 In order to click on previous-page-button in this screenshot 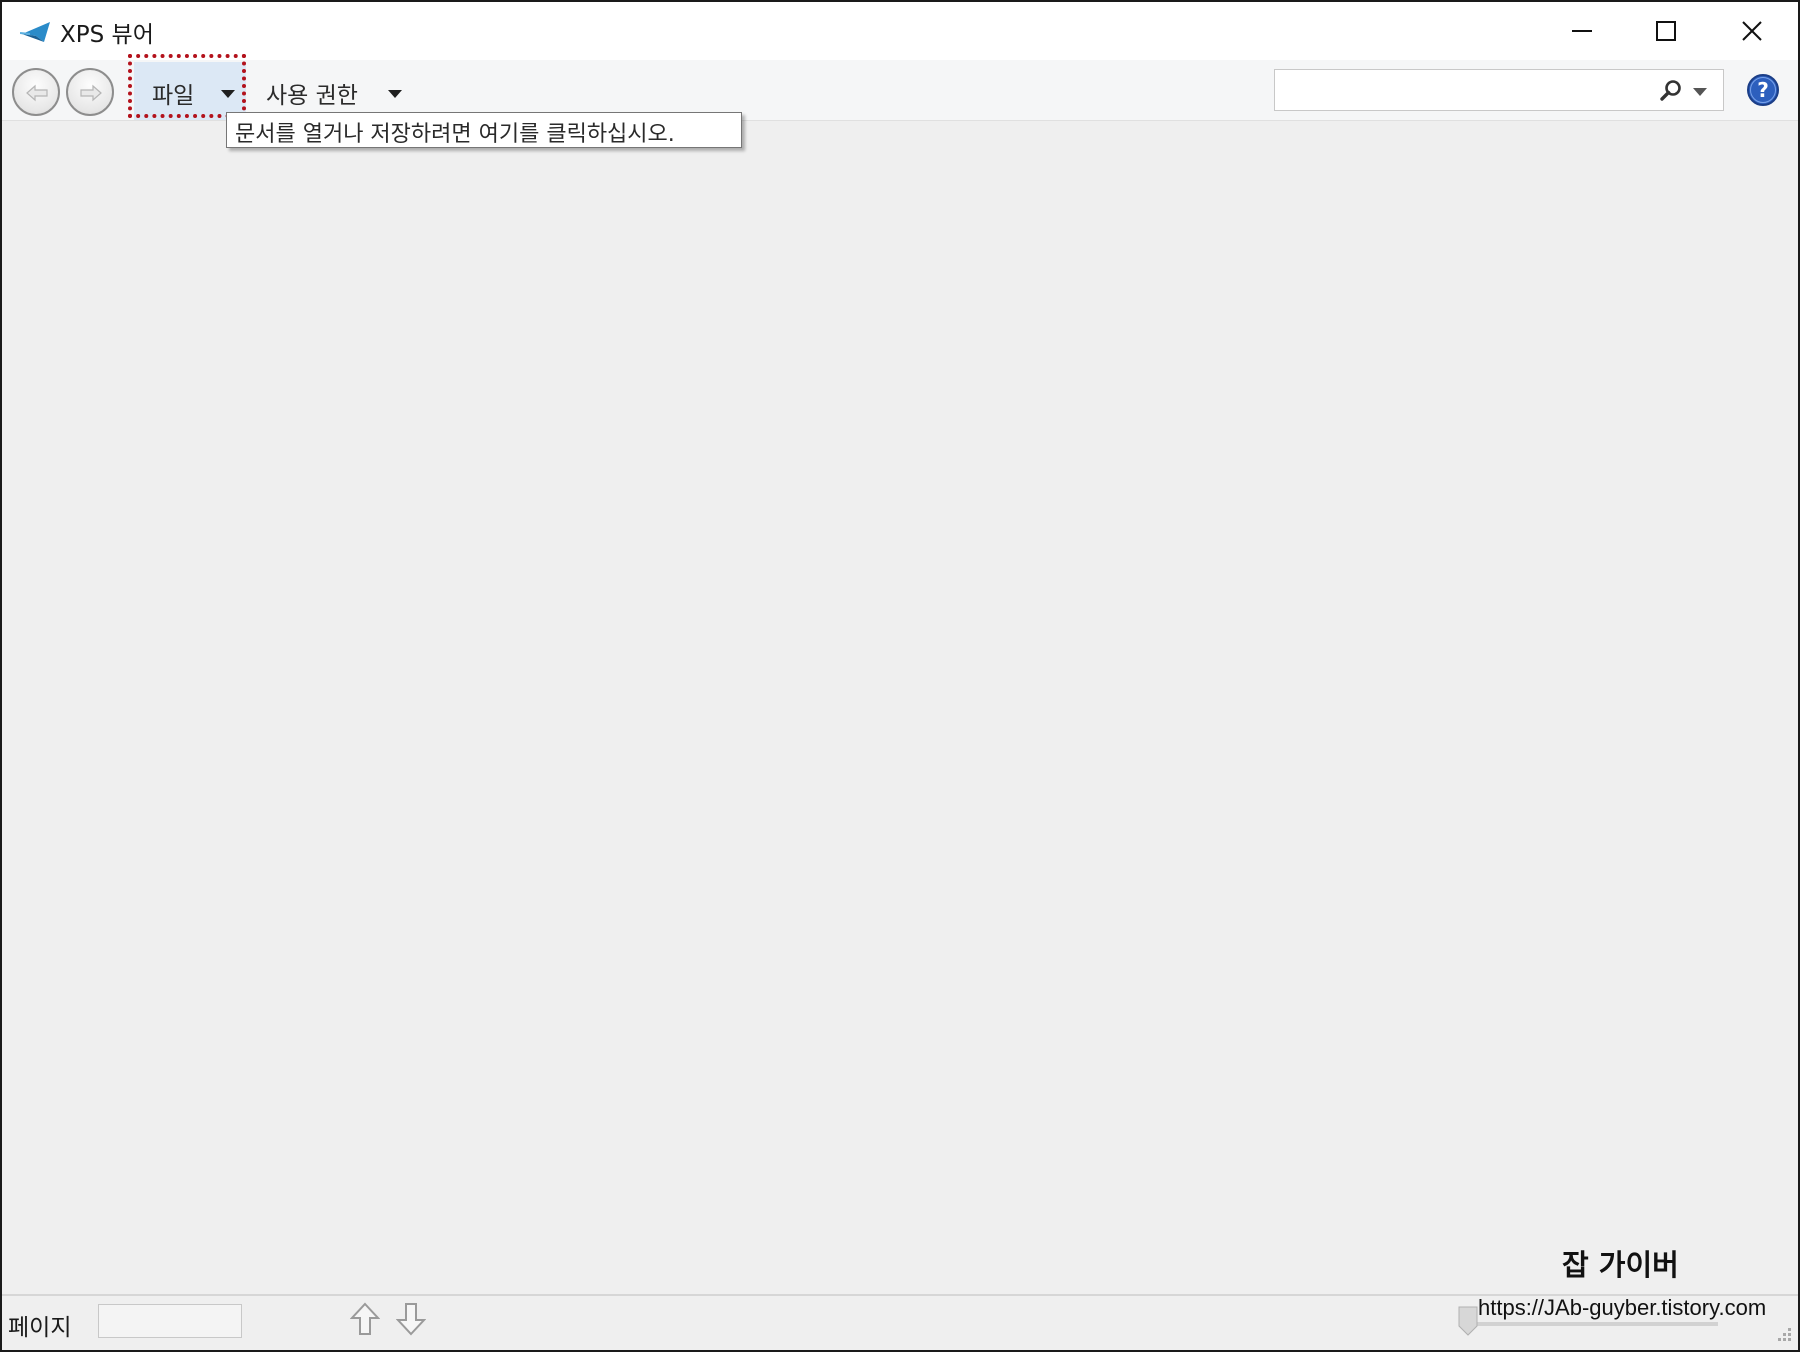, I will do `click(367, 1322)`.